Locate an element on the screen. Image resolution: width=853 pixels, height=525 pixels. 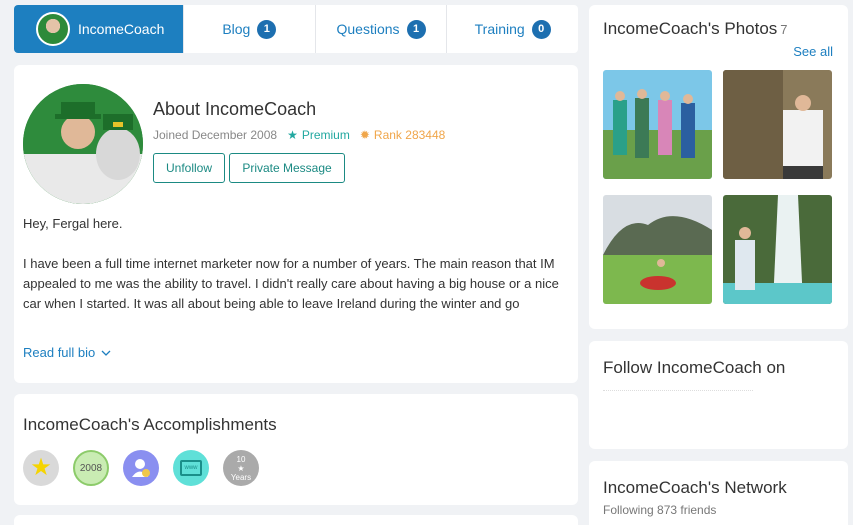
profile-avatar is located at coordinates (83, 144).